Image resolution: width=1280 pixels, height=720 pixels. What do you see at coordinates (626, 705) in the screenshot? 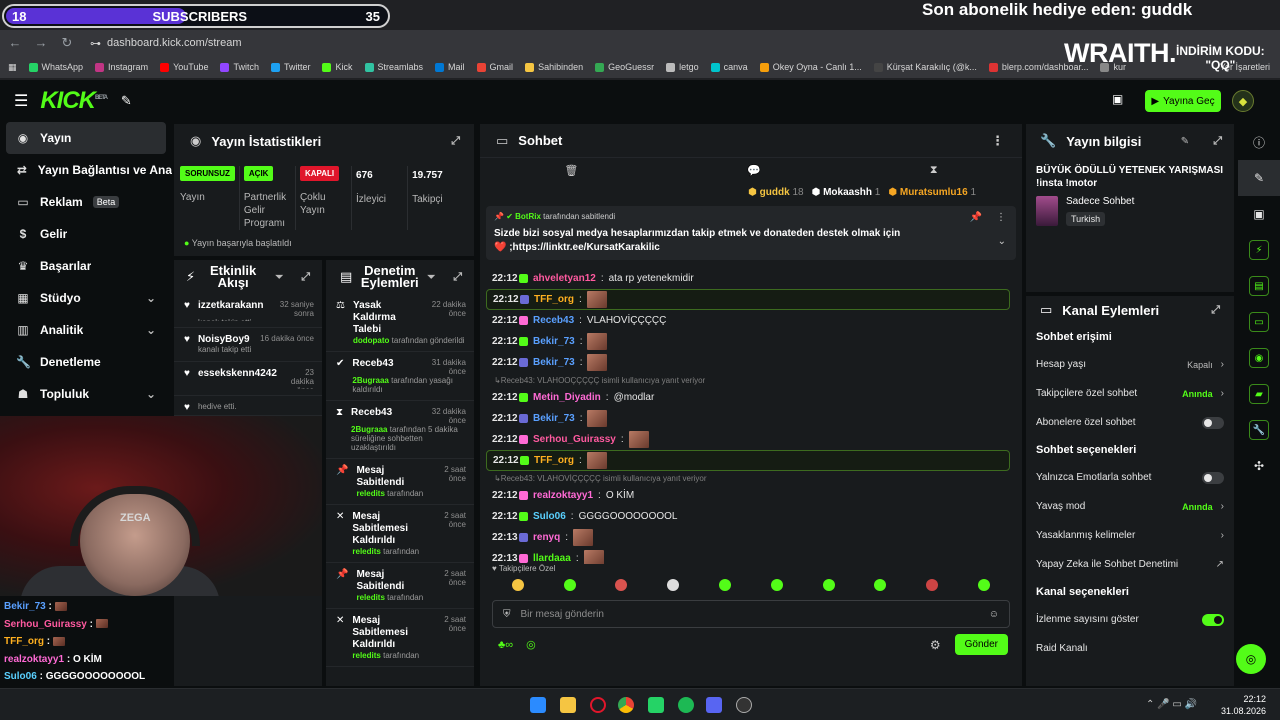
I see `chrome-icon` at bounding box center [626, 705].